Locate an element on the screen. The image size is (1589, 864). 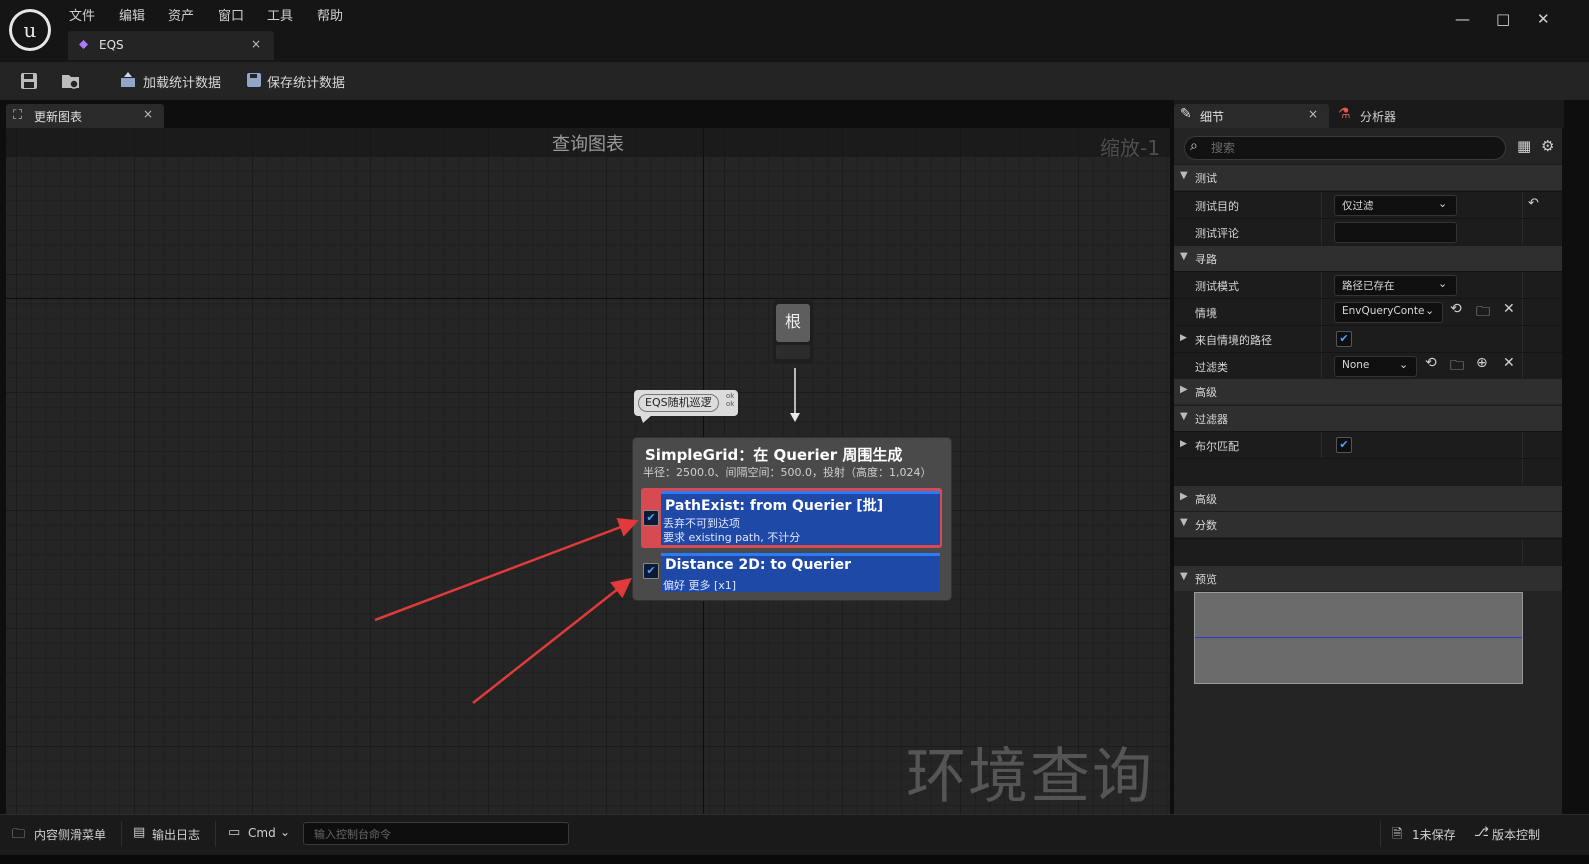
category-test: ▼ 测试 is located at coordinates (1368, 177).